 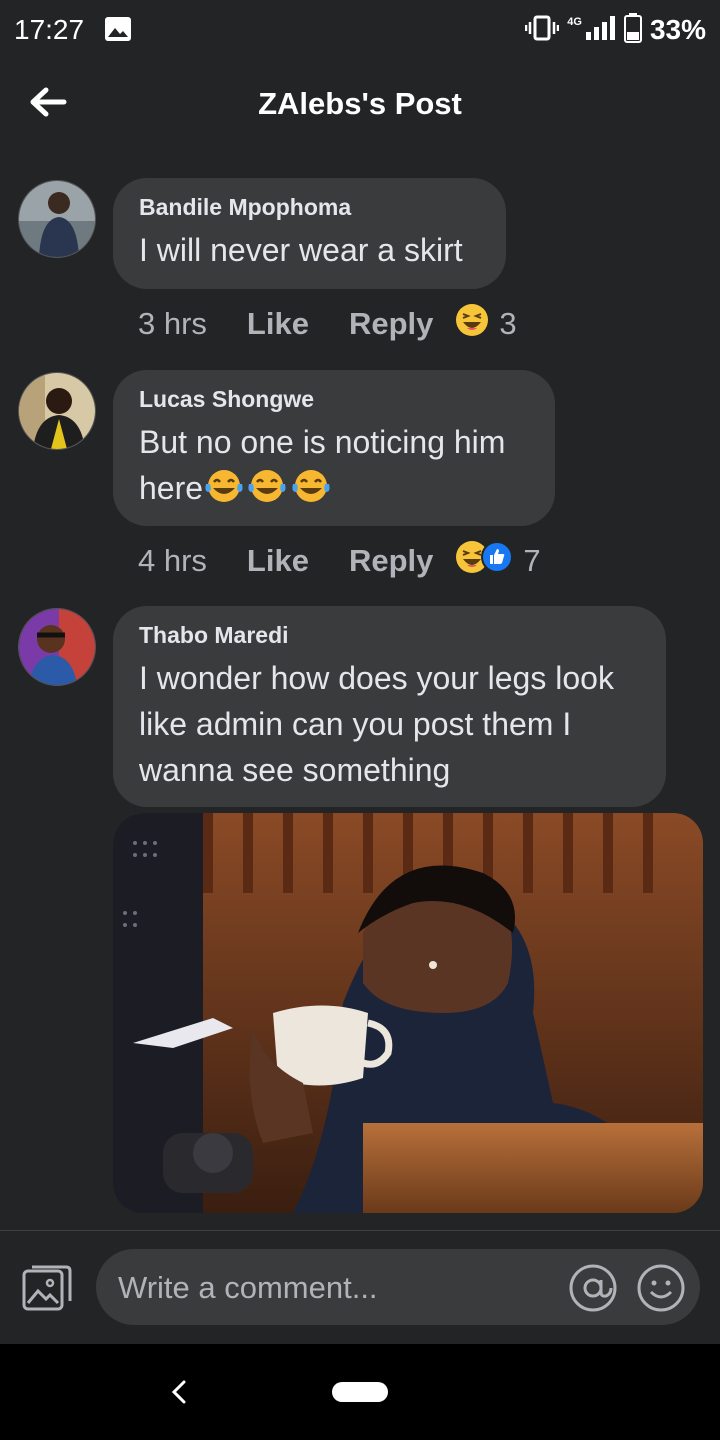 I want to click on comment-time: 4 hrs, so click(x=172, y=561).